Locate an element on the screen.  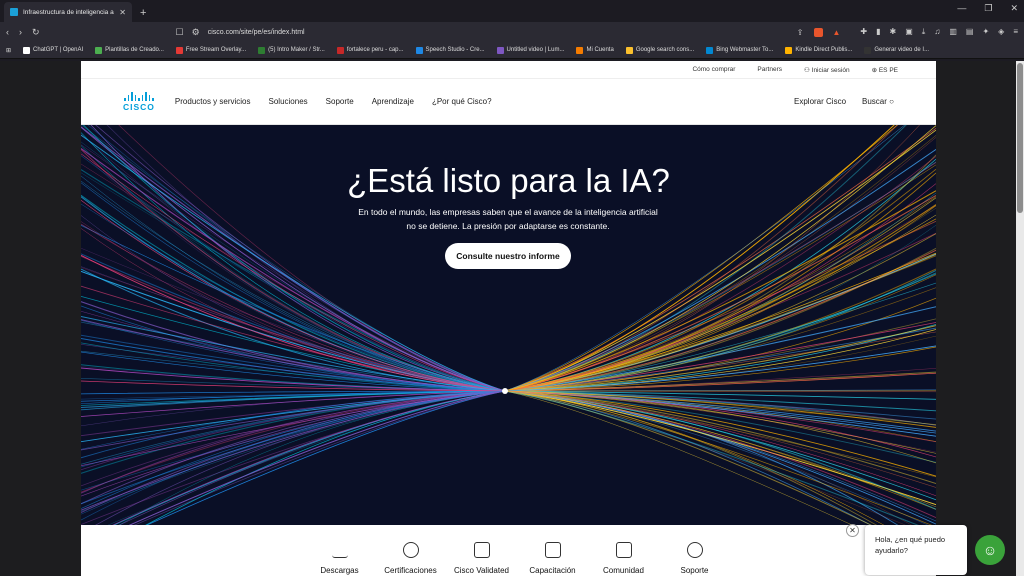
url-text: cisco.com/site/pe/es/index.html is located at coordinates (256, 32).